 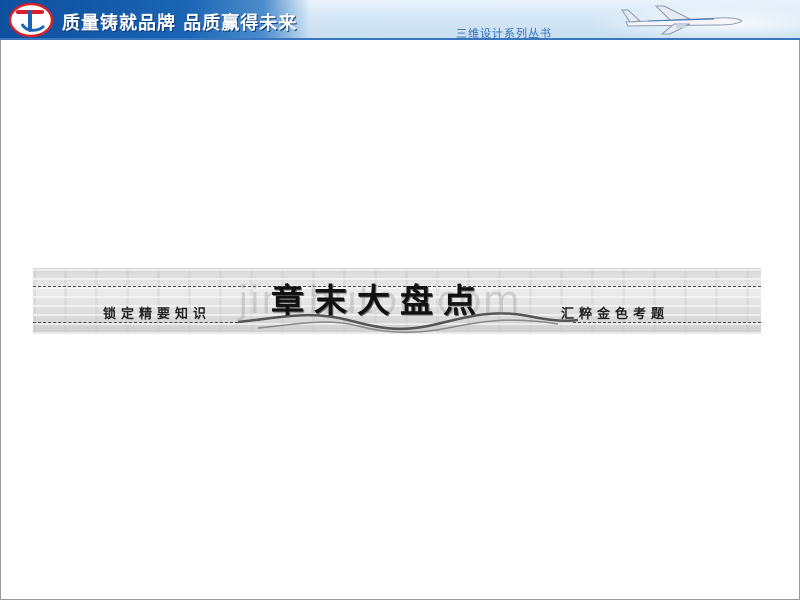 What do you see at coordinates (157, 314) in the screenshot?
I see `left-caption: 锁定精要知识` at bounding box center [157, 314].